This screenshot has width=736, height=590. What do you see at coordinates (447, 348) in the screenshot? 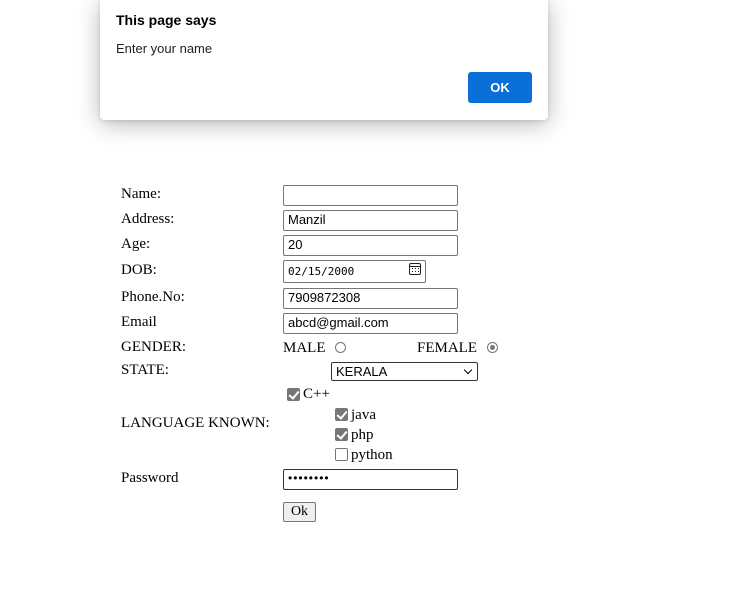
I see `gender-female-label: FEMALE` at bounding box center [447, 348].